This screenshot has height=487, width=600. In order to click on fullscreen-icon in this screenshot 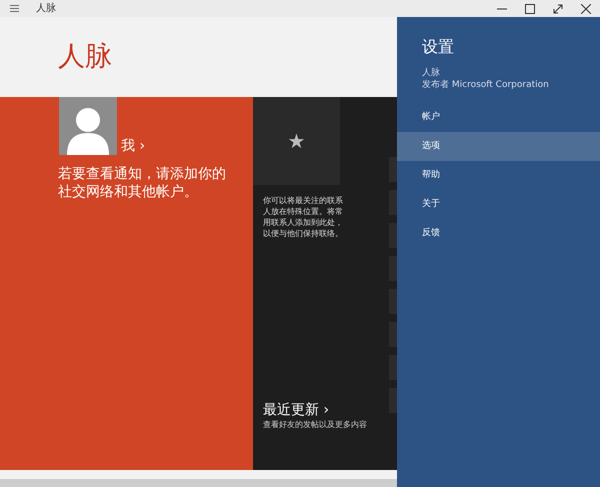, I will do `click(558, 9)`.